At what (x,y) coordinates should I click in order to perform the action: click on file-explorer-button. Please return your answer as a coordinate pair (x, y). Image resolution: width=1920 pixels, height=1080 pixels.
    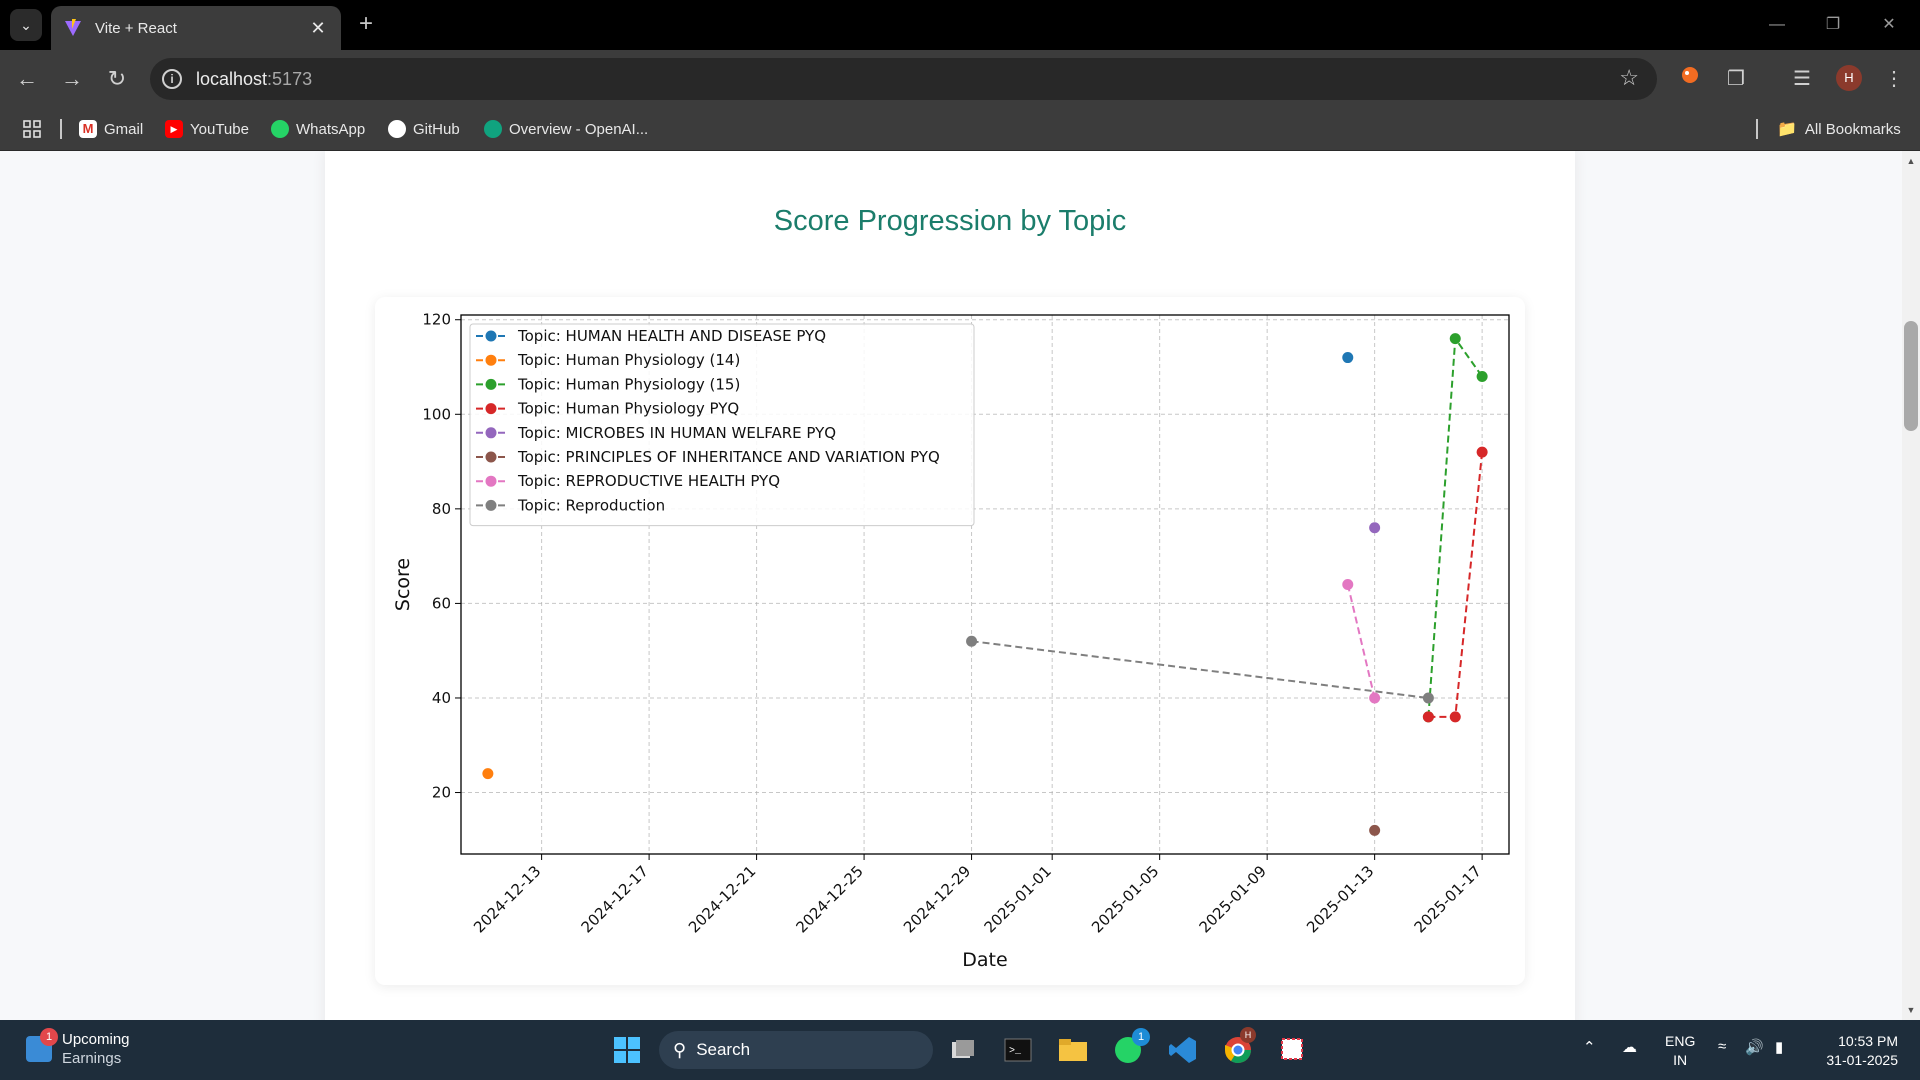
    Looking at the image, I should click on (1073, 1050).